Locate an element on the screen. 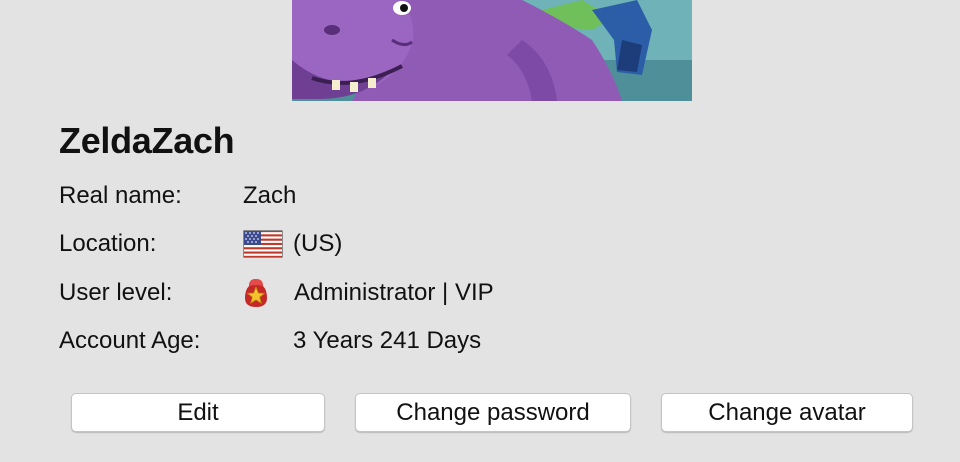 This screenshot has width=960, height=462. location-value: (US) is located at coordinates (318, 243).